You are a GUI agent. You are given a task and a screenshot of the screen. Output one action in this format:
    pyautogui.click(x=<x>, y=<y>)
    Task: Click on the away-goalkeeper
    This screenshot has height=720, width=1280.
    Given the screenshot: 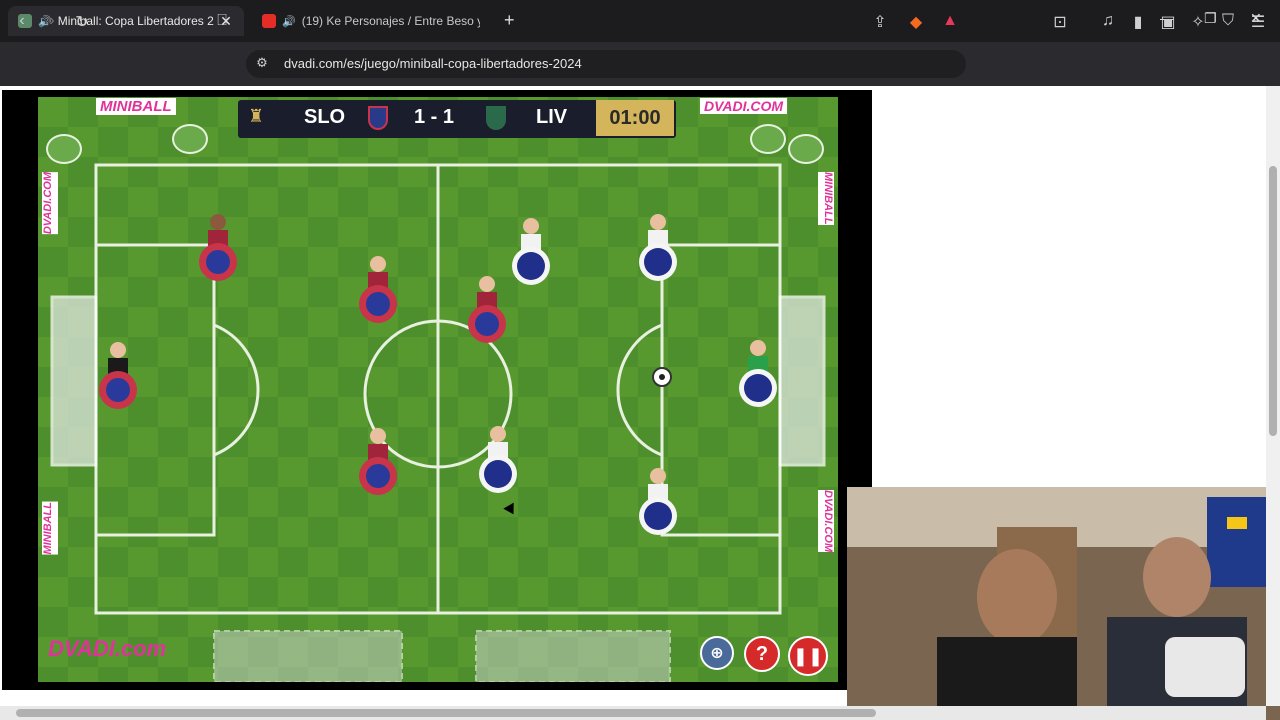 What is the action you would take?
    pyautogui.click(x=758, y=373)
    